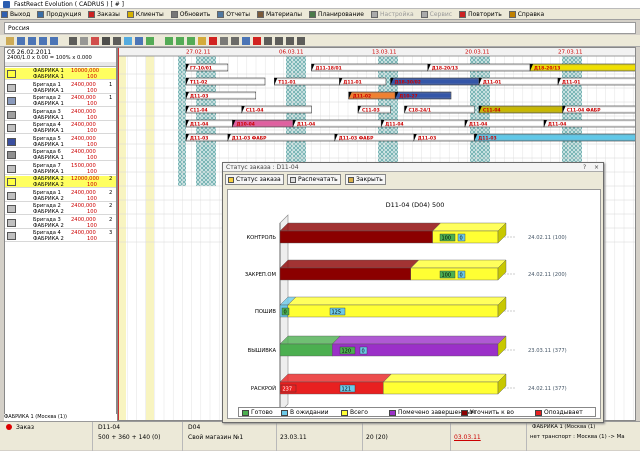 Image resolution: width=640 pixels, height=451 pixels. Describe the element at coordinates (584, 111) in the screenshot. I see `gantt-bar-label: С11-04 ФАБР` at that location.